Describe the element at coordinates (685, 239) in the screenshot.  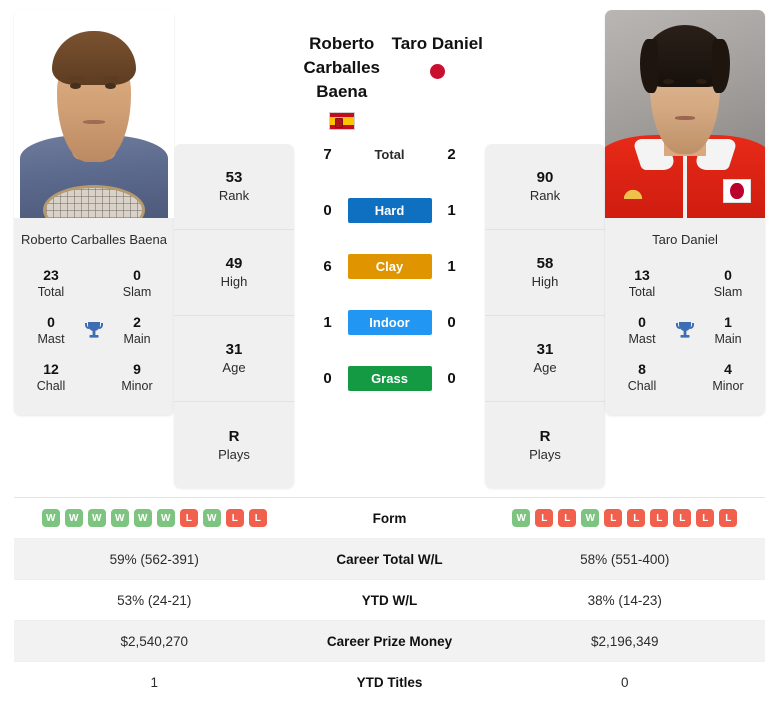
I see `player-card-name-right: Taro Daniel` at that location.